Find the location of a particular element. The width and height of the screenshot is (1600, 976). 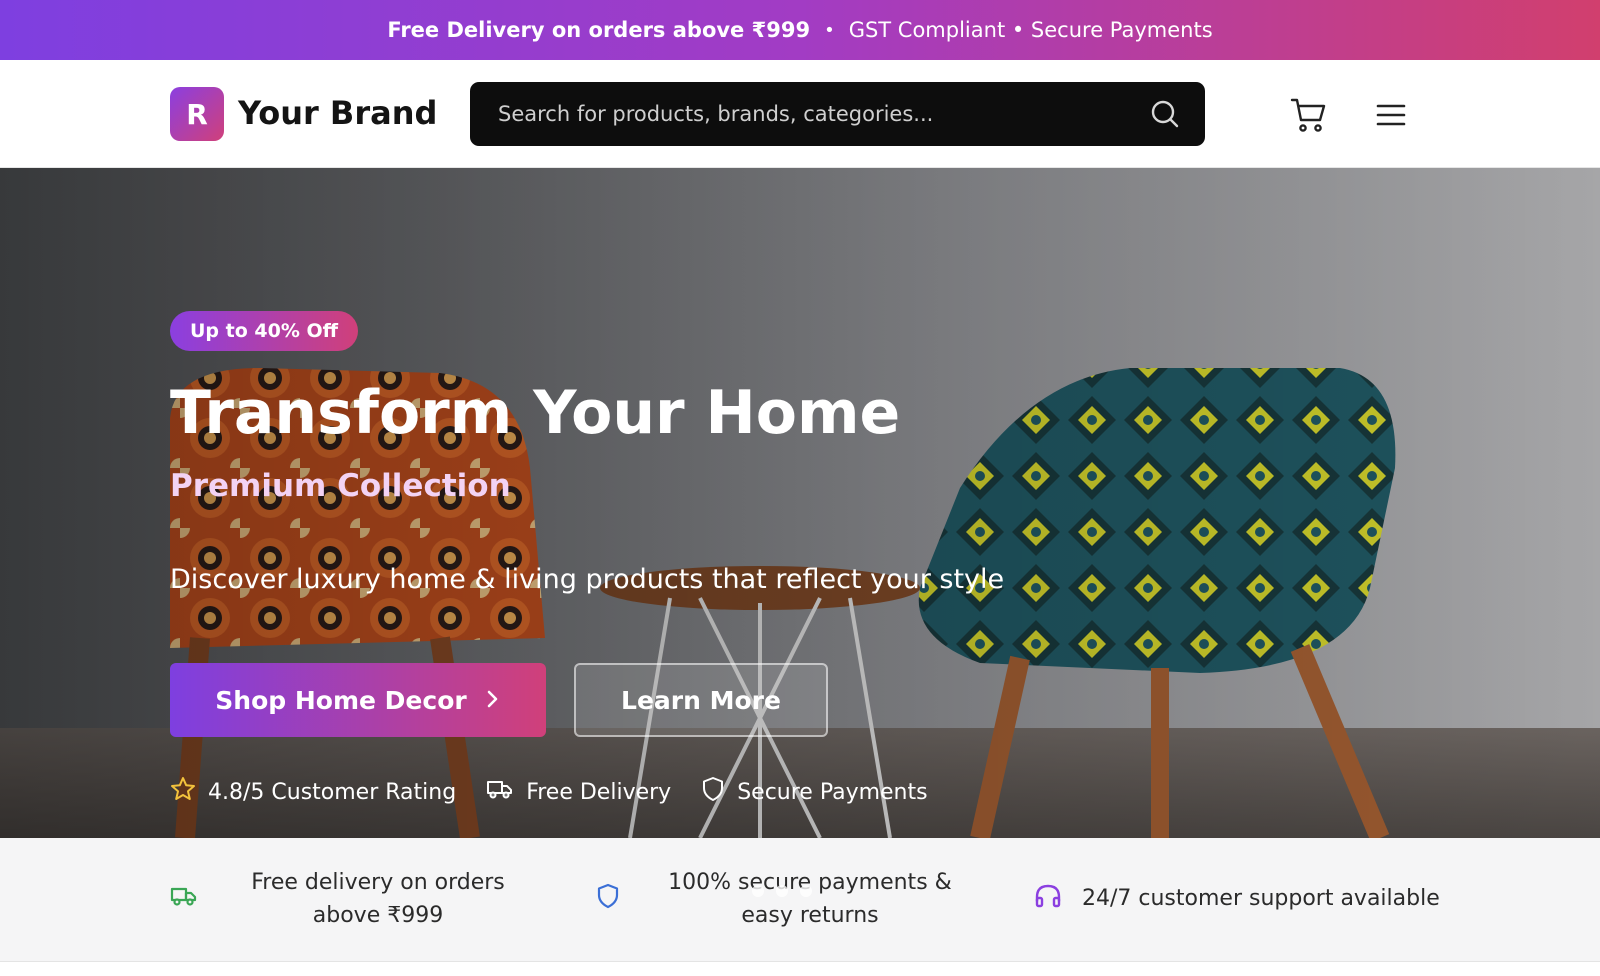

trust-item-rating: 4.8/5 Customer Rating is located at coordinates (313, 792).